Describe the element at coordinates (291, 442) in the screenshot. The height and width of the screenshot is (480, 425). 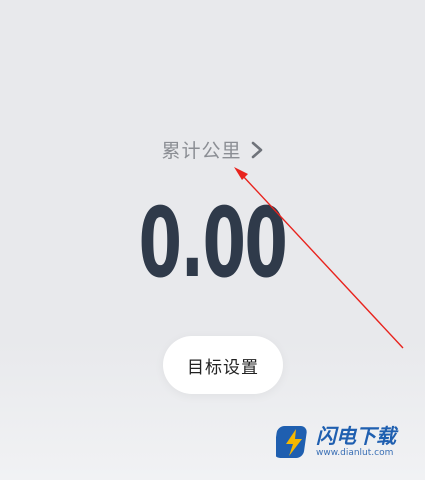
I see `lightning-logo-icon` at that location.